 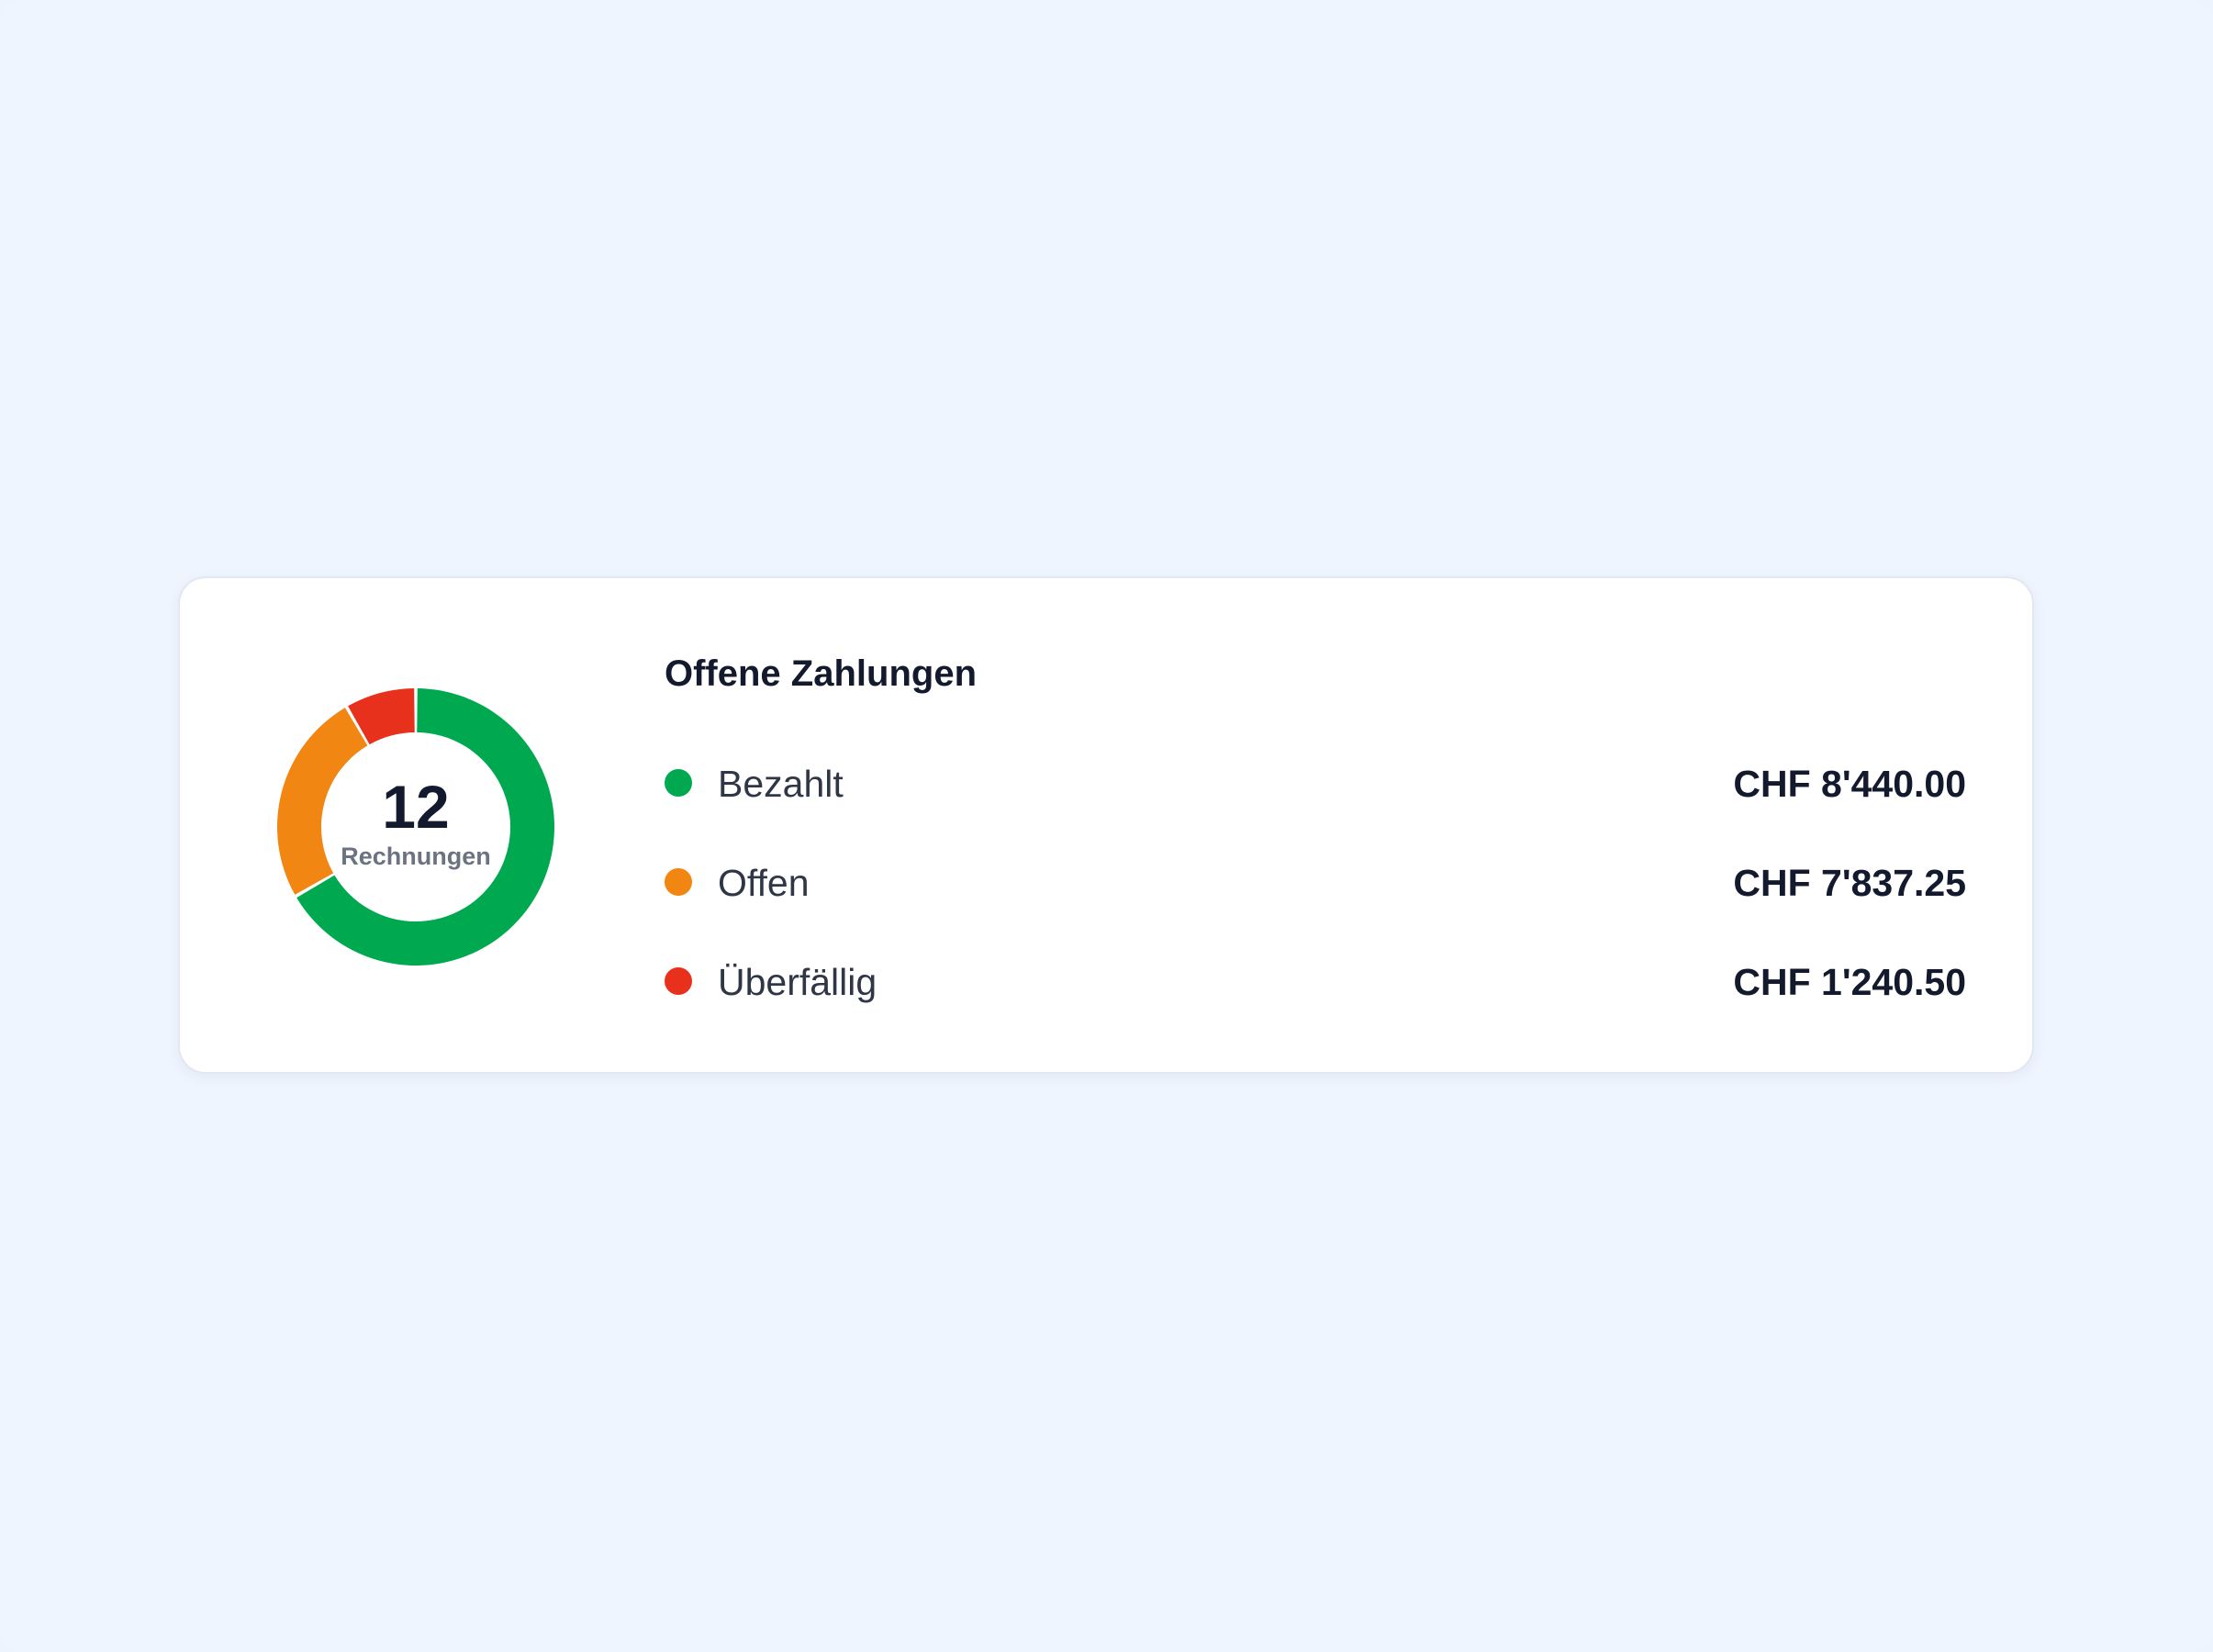 I want to click on donut-center: 12 Rechnungen, so click(x=415, y=827).